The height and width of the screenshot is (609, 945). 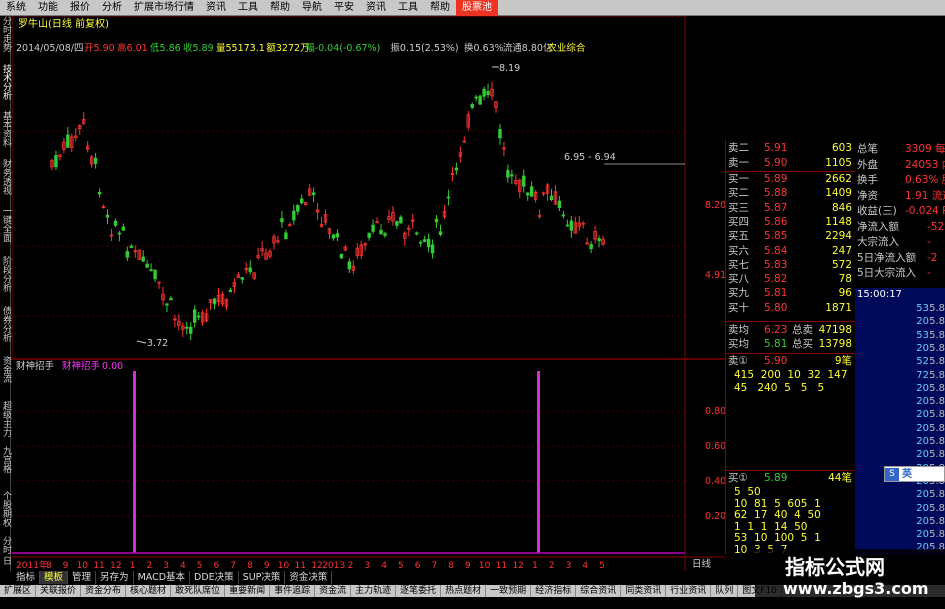 I want to click on bottom-tab: 经济指标, so click(x=554, y=591).